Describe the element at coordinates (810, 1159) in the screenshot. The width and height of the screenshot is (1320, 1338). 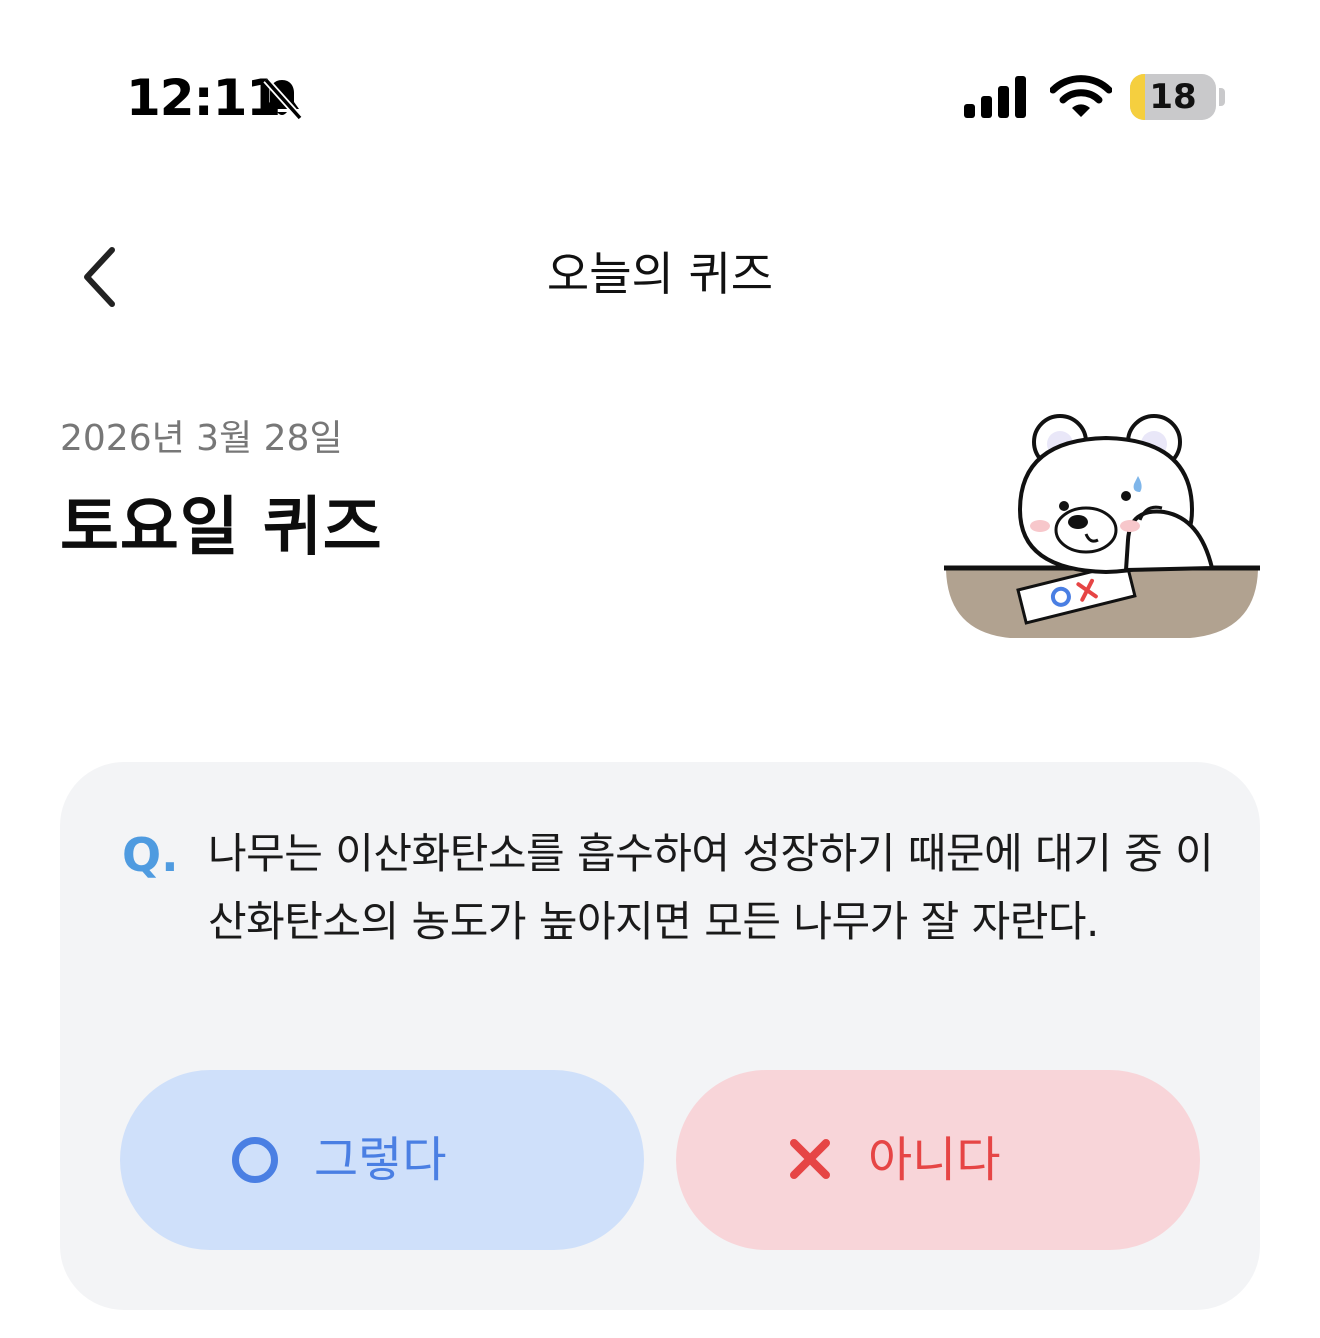
I see `x-mark-icon` at that location.